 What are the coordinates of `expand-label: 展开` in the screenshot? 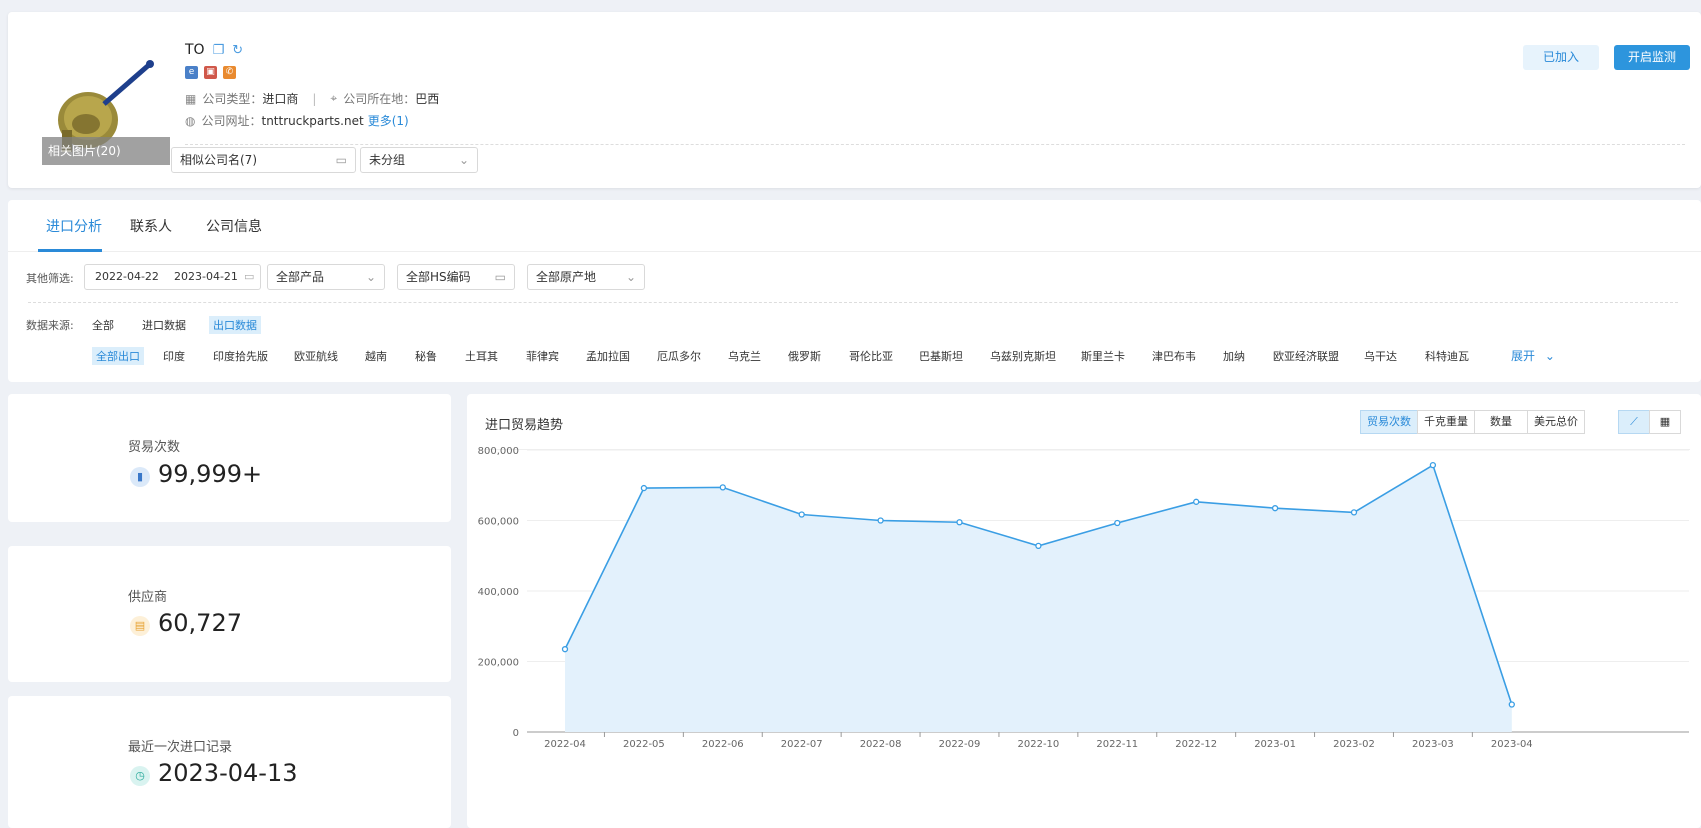 It's located at (1523, 356).